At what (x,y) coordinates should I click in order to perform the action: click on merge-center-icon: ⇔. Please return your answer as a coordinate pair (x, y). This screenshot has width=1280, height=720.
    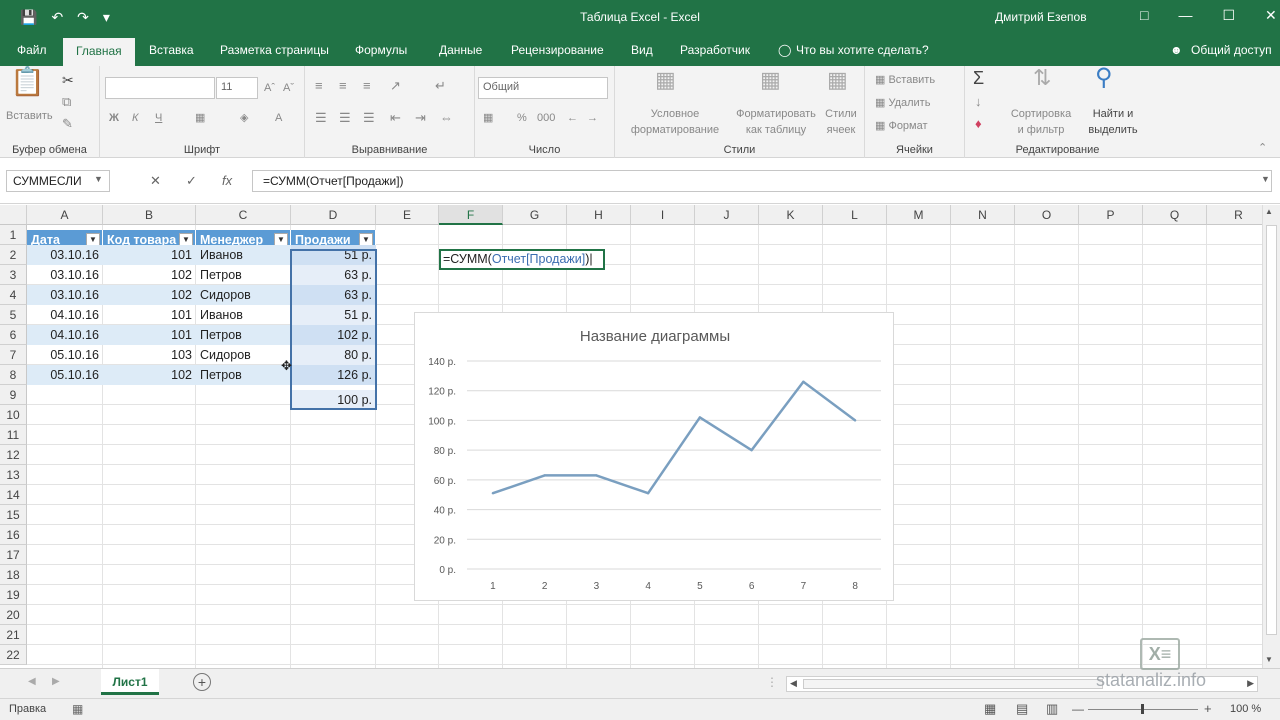
    Looking at the image, I should click on (446, 118).